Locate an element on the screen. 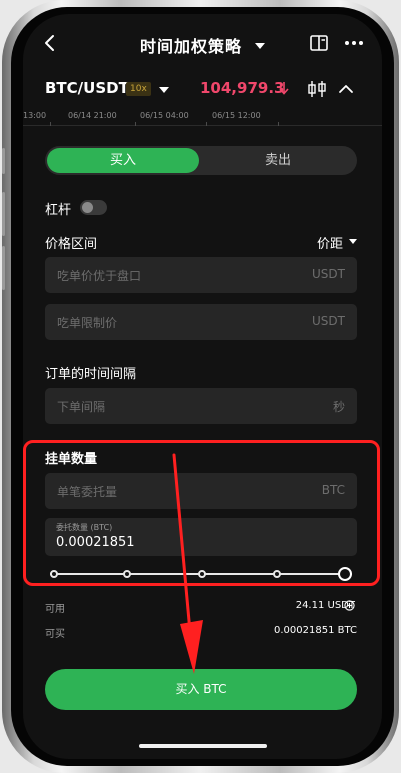  side-tabs: 买入 卖出 is located at coordinates (201, 160).